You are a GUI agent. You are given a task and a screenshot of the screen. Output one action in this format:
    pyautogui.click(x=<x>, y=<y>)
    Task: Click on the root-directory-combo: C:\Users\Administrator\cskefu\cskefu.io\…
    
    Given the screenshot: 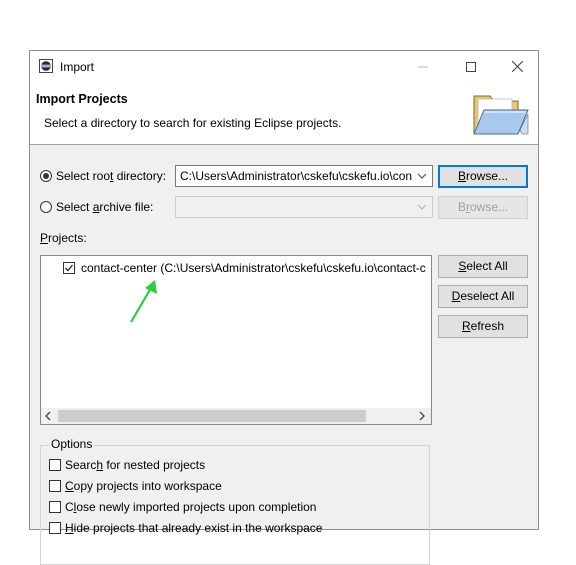 What is the action you would take?
    pyautogui.click(x=304, y=176)
    